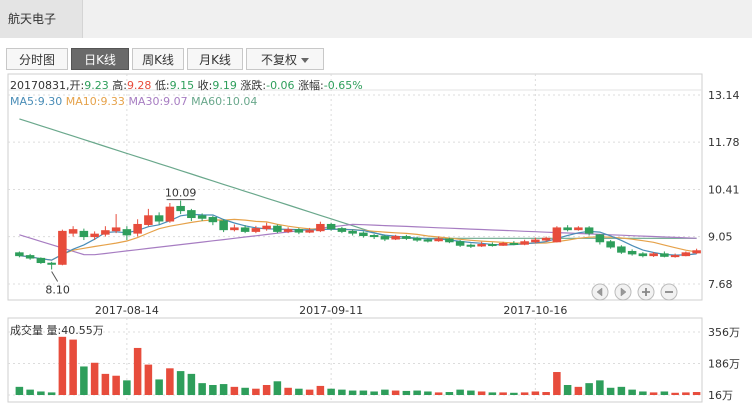 Image resolution: width=752 pixels, height=407 pixels. Describe the element at coordinates (724, 95) in the screenshot. I see `price-tick-label: 13.14` at that location.